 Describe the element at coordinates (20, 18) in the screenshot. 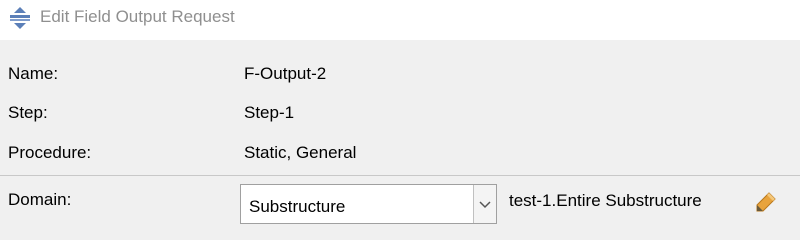

I see `output-request-icon` at that location.